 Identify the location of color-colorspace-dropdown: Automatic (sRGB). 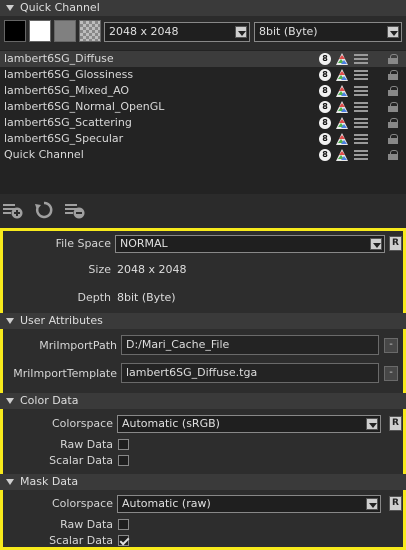
(249, 424).